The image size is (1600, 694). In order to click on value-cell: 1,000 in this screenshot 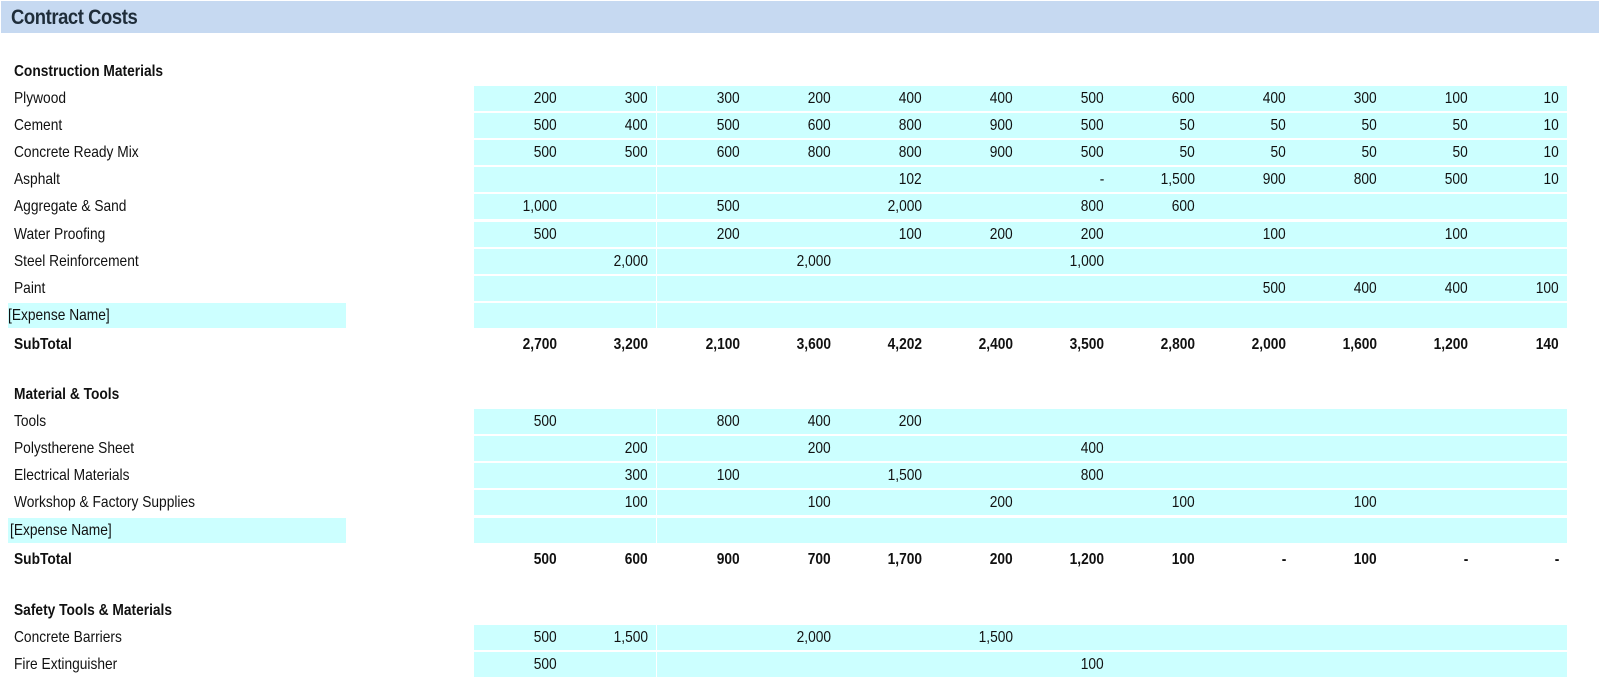, I will do `click(519, 206)`.